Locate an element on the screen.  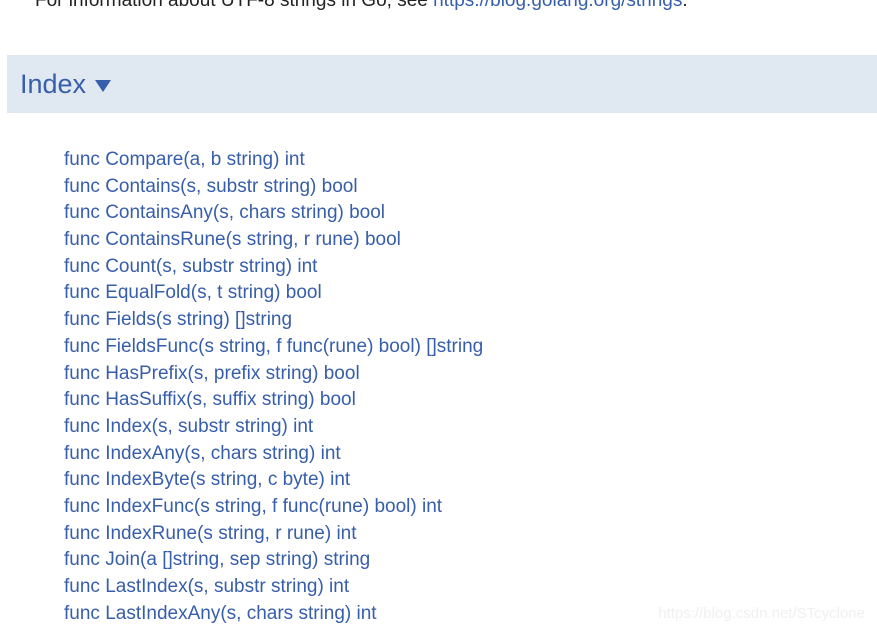
index-function-link: func EqualFold(s, t string) bool is located at coordinates (193, 292).